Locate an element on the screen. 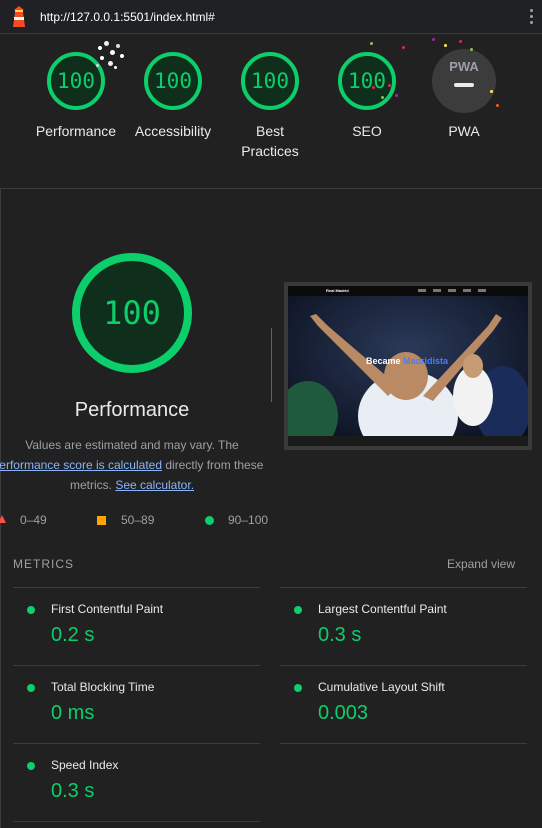 The height and width of the screenshot is (828, 542). gauge-best-practices: 100 Best Practices is located at coordinates (270, 106).